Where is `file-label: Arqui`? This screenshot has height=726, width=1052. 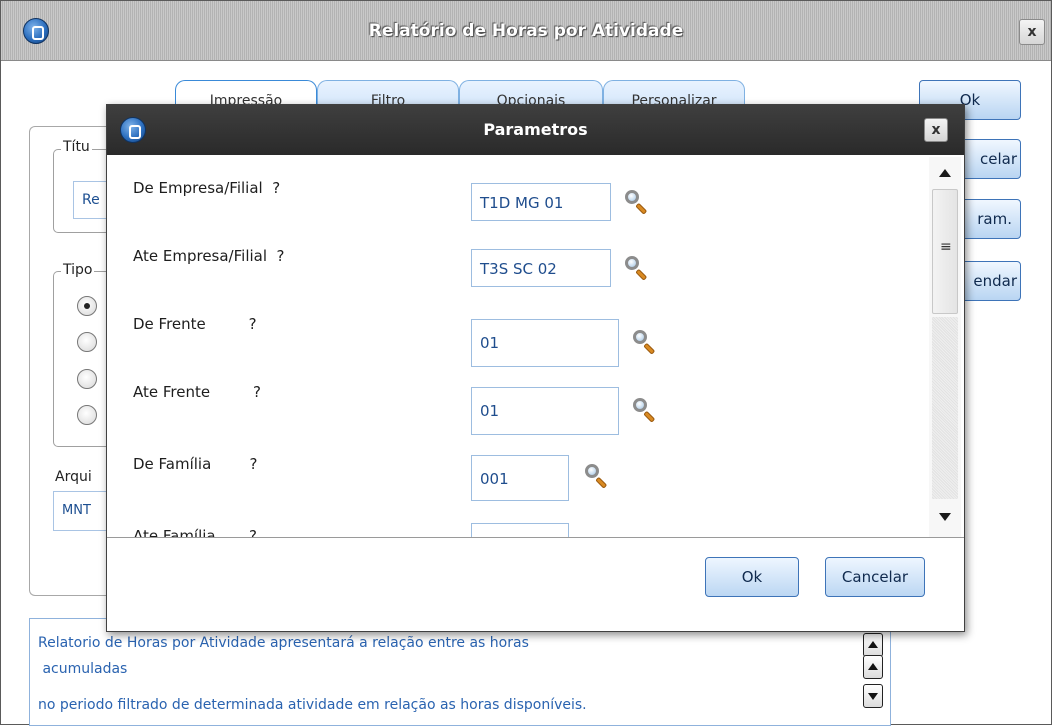 file-label: Arqui is located at coordinates (73, 477).